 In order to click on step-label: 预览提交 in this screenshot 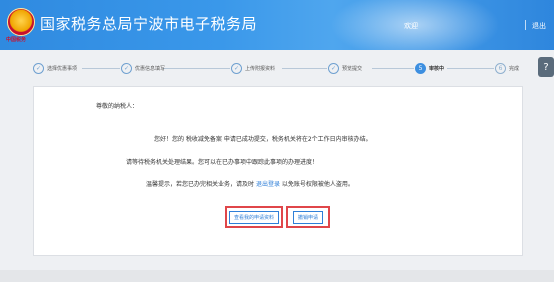, I will do `click(352, 68)`.